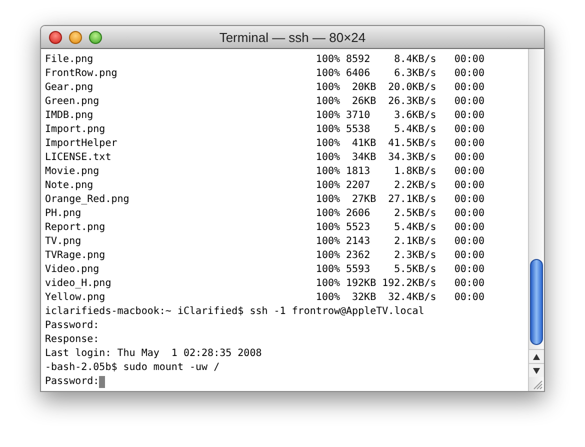  I want to click on file-size: 5523, so click(358, 228).